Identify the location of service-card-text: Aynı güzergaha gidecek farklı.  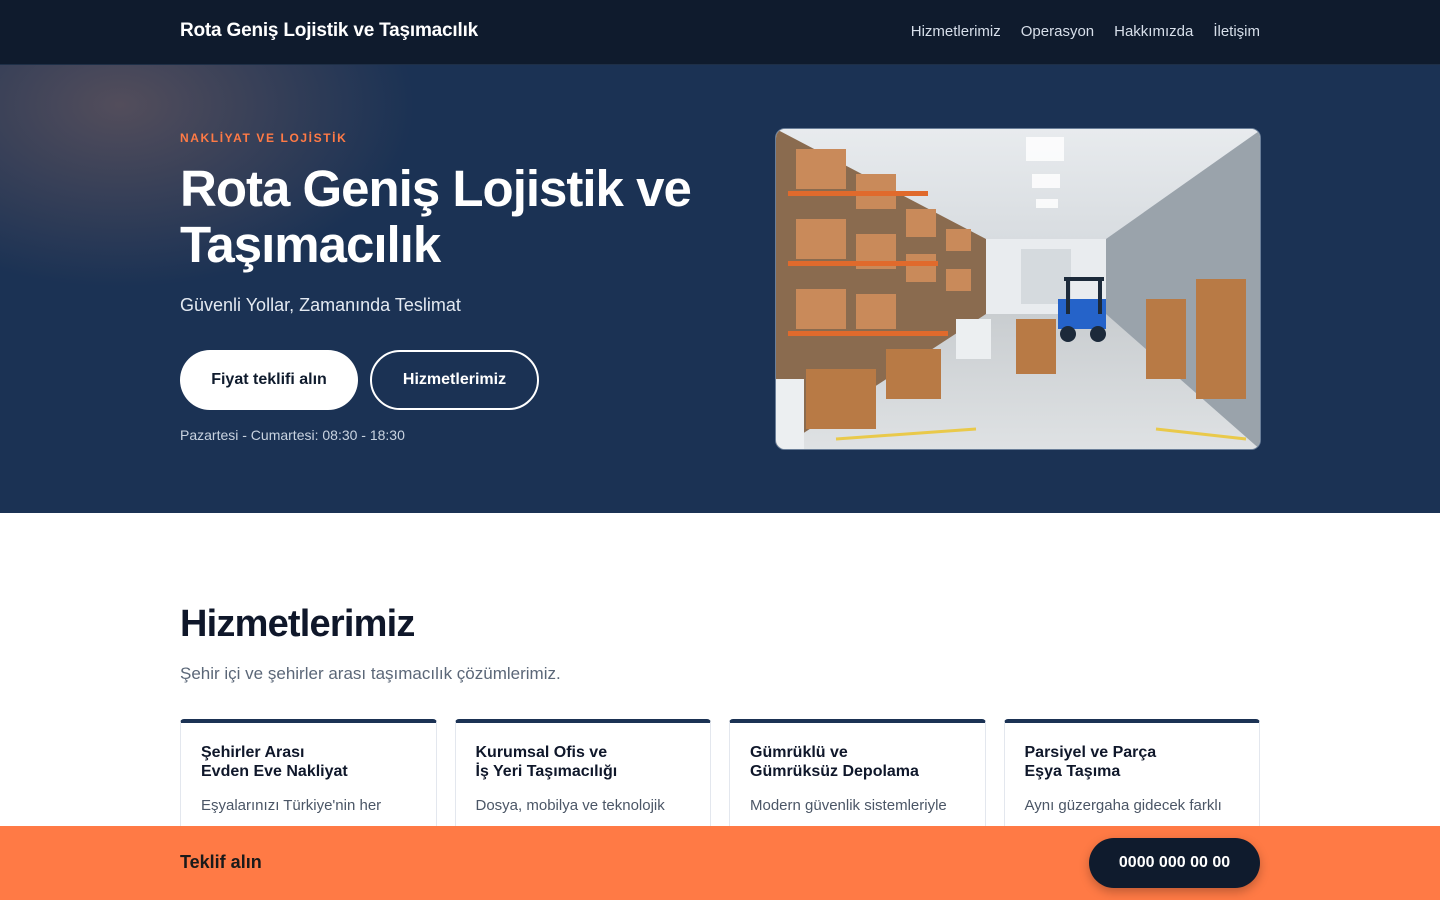
(1123, 805).